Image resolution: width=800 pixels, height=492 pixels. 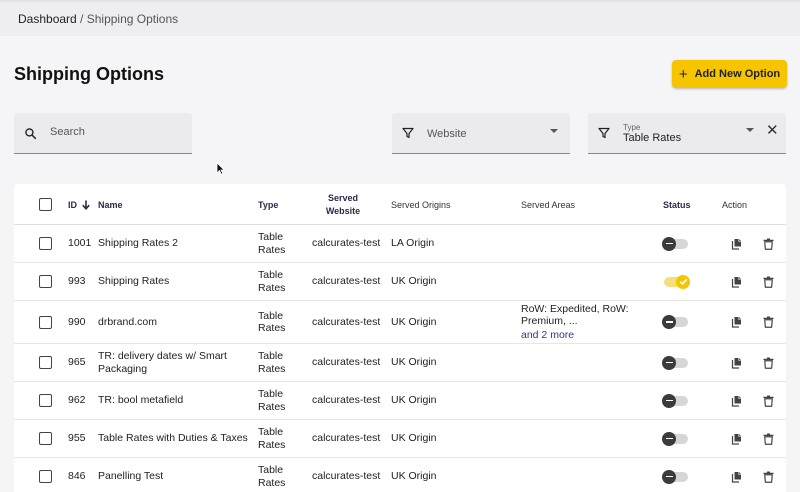 What do you see at coordinates (47, 19) in the screenshot?
I see `breadcrumb-dashboard-link: Dashboard` at bounding box center [47, 19].